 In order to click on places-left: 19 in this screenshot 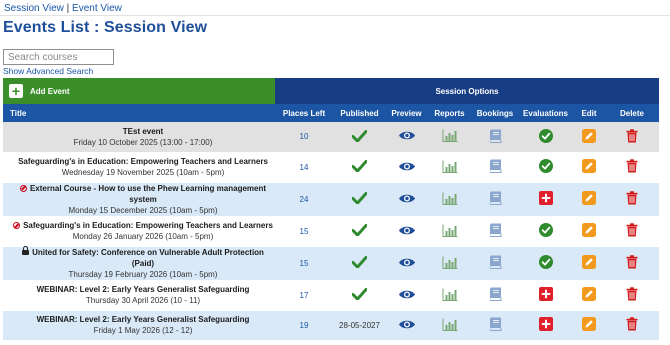, I will do `click(304, 325)`.